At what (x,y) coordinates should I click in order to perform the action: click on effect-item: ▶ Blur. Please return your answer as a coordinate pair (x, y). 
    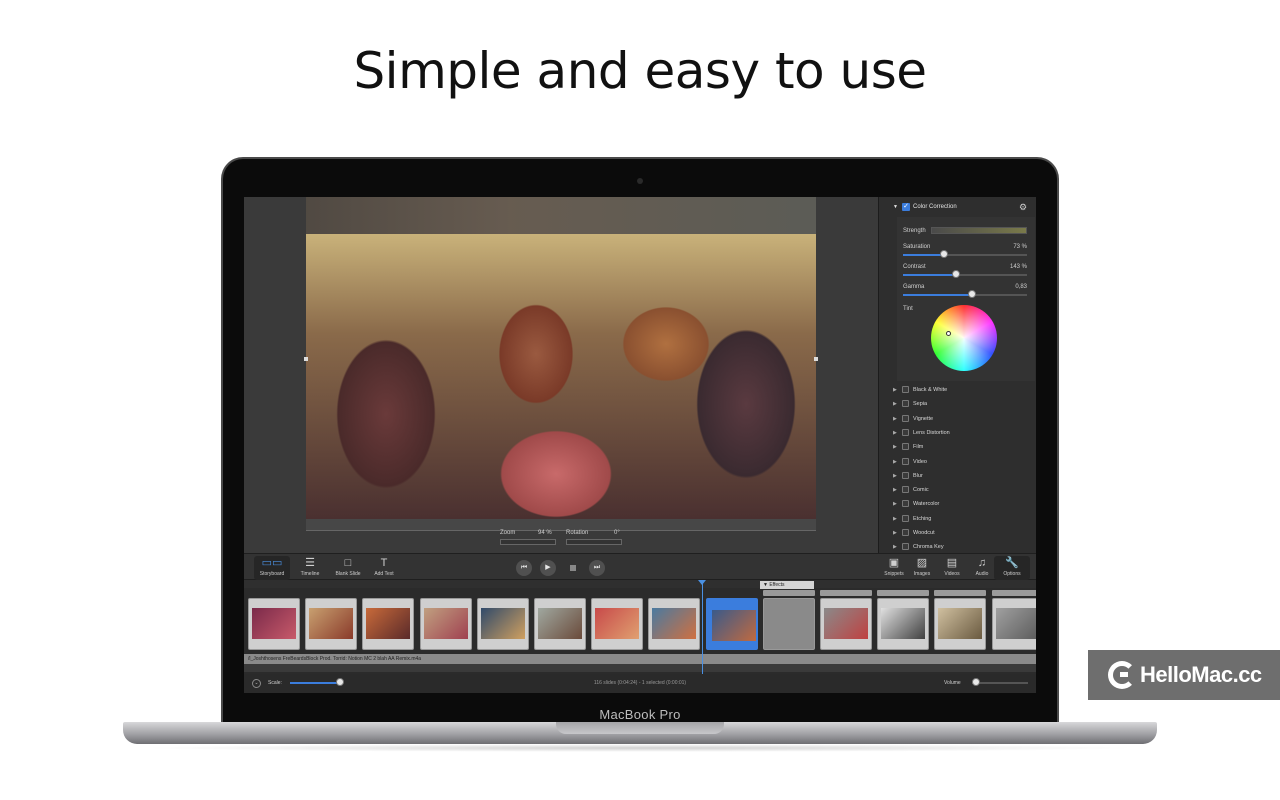
    Looking at the image, I should click on (957, 476).